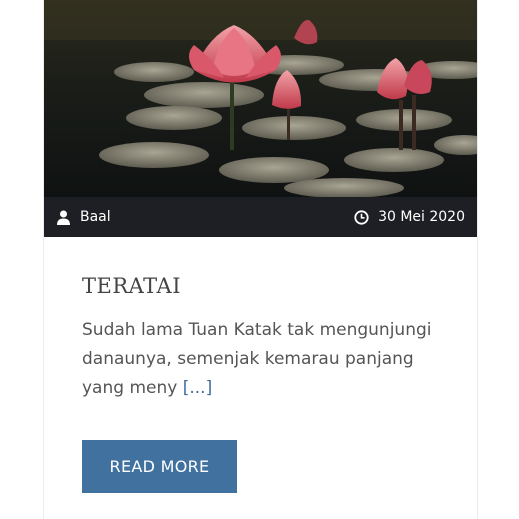  What do you see at coordinates (63, 217) in the screenshot?
I see `user-icon` at bounding box center [63, 217].